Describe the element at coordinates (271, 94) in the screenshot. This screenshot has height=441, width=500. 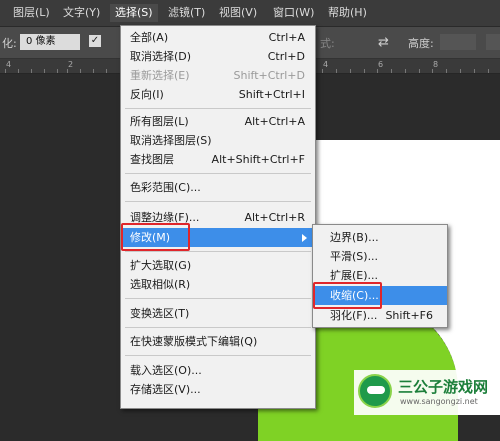
I see `menu-item-shortcut: Shift+Ctrl+I` at that location.